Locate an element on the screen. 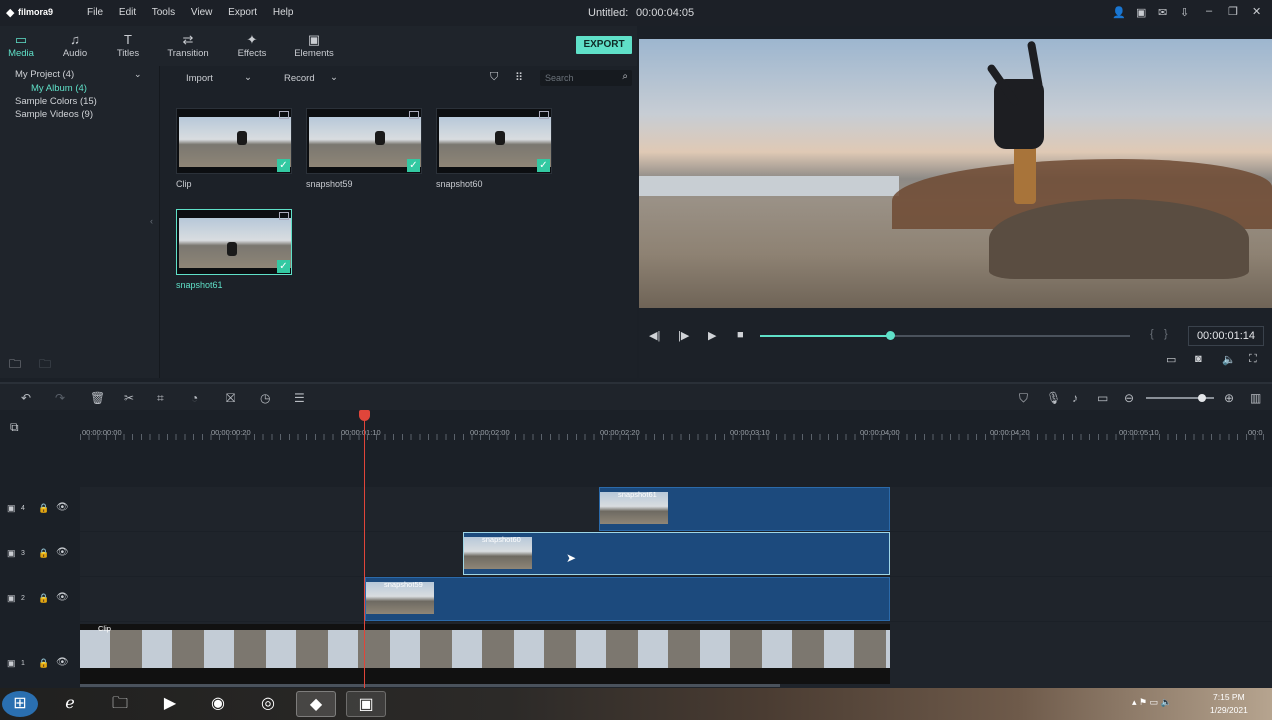 This screenshot has width=1272, height=720. track-number: 2 is located at coordinates (23, 598).